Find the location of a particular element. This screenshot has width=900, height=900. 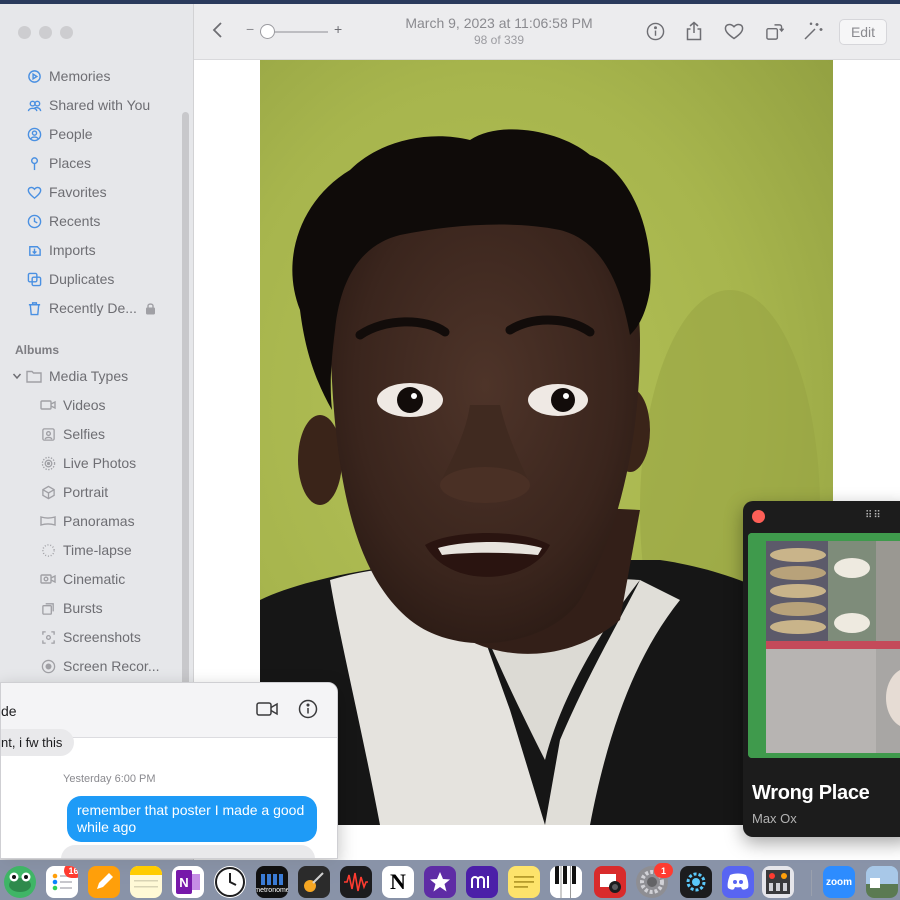

sidebar-item-label: Portrait is located at coordinates (86, 492).